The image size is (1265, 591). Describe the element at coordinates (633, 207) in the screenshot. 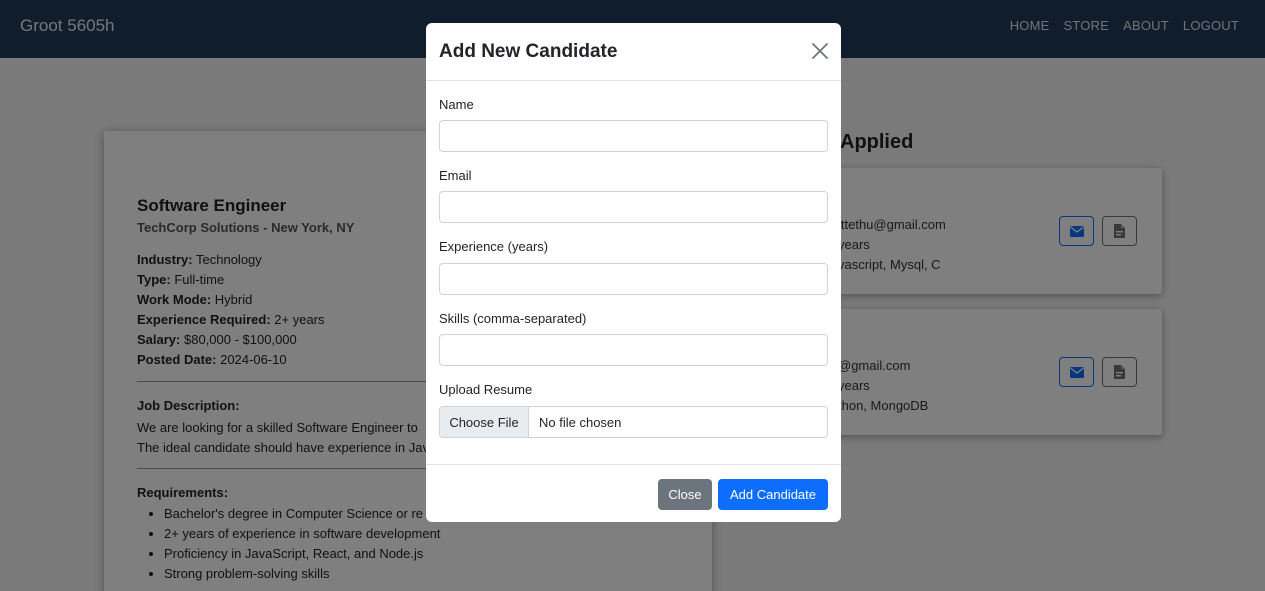

I see `email-input` at that location.